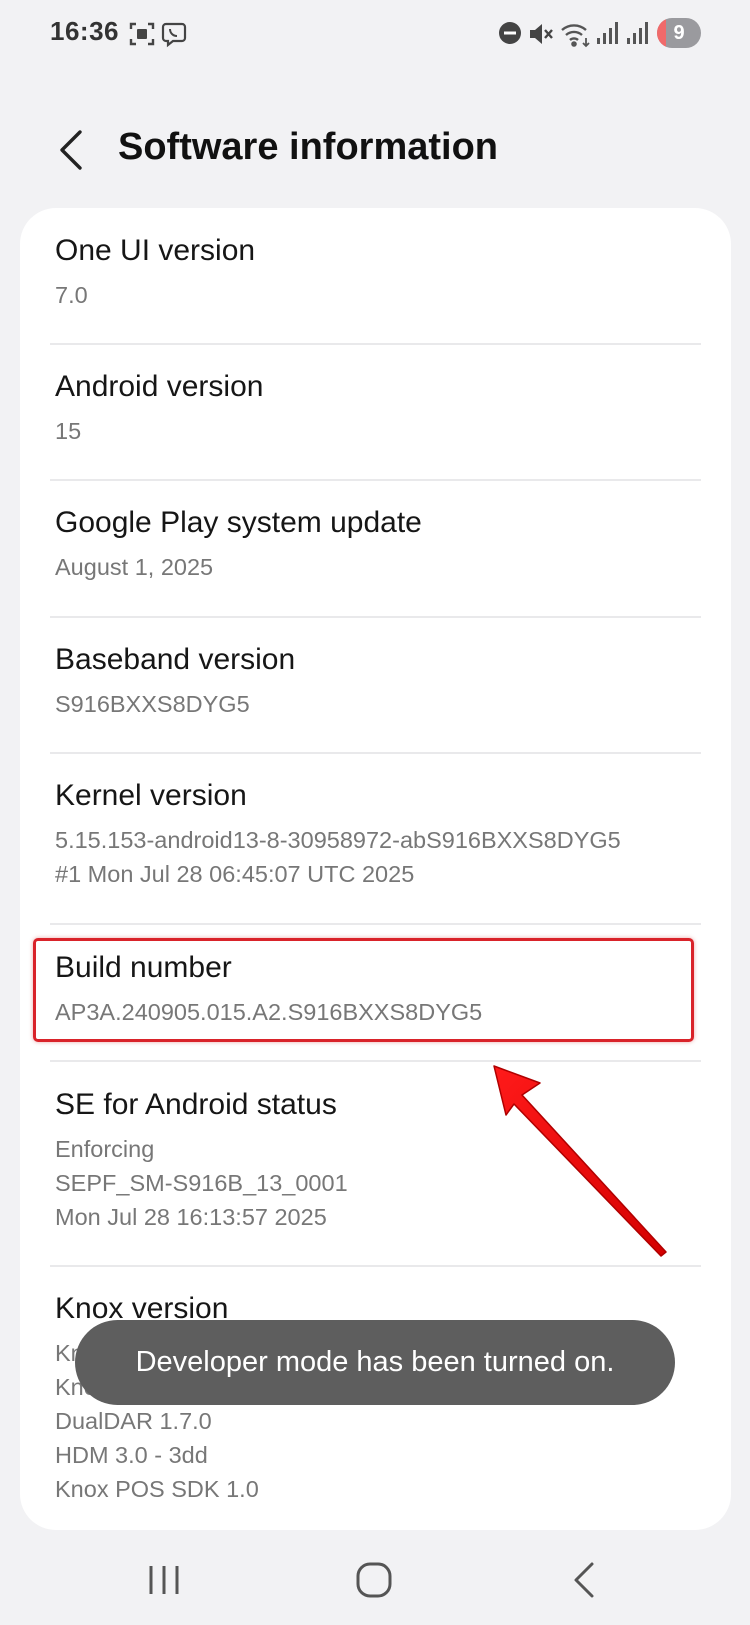 This screenshot has width=750, height=1625. Describe the element at coordinates (155, 250) in the screenshot. I see `item-title: One UI version` at that location.